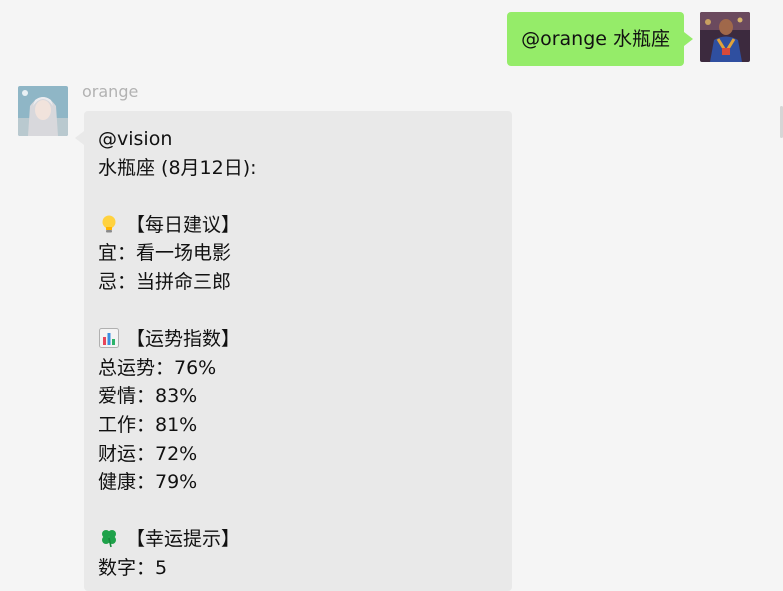 This screenshot has height=591, width=783. Describe the element at coordinates (305, 339) in the screenshot. I see `fortune-header: 【运势指数】` at that location.